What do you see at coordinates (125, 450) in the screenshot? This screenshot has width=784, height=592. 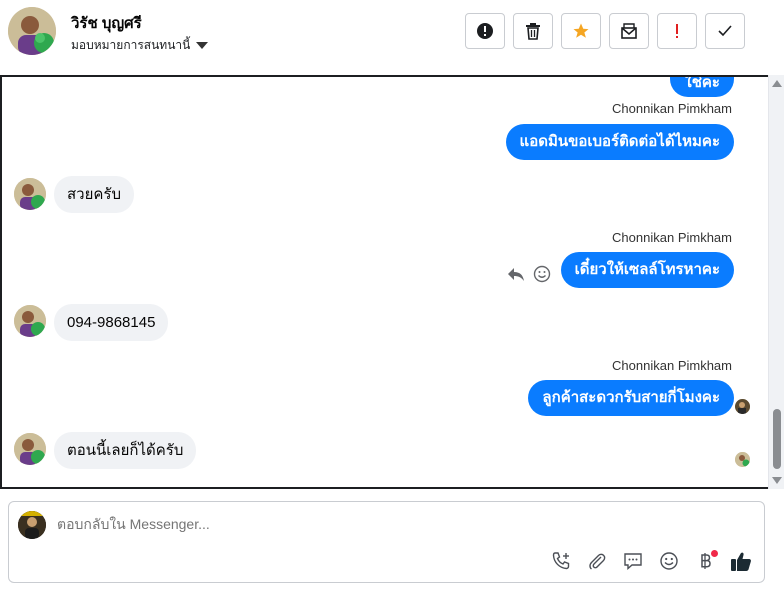 I see `incoming-message-bubble: ตอนนี้เลยก็ได้ครับ` at bounding box center [125, 450].